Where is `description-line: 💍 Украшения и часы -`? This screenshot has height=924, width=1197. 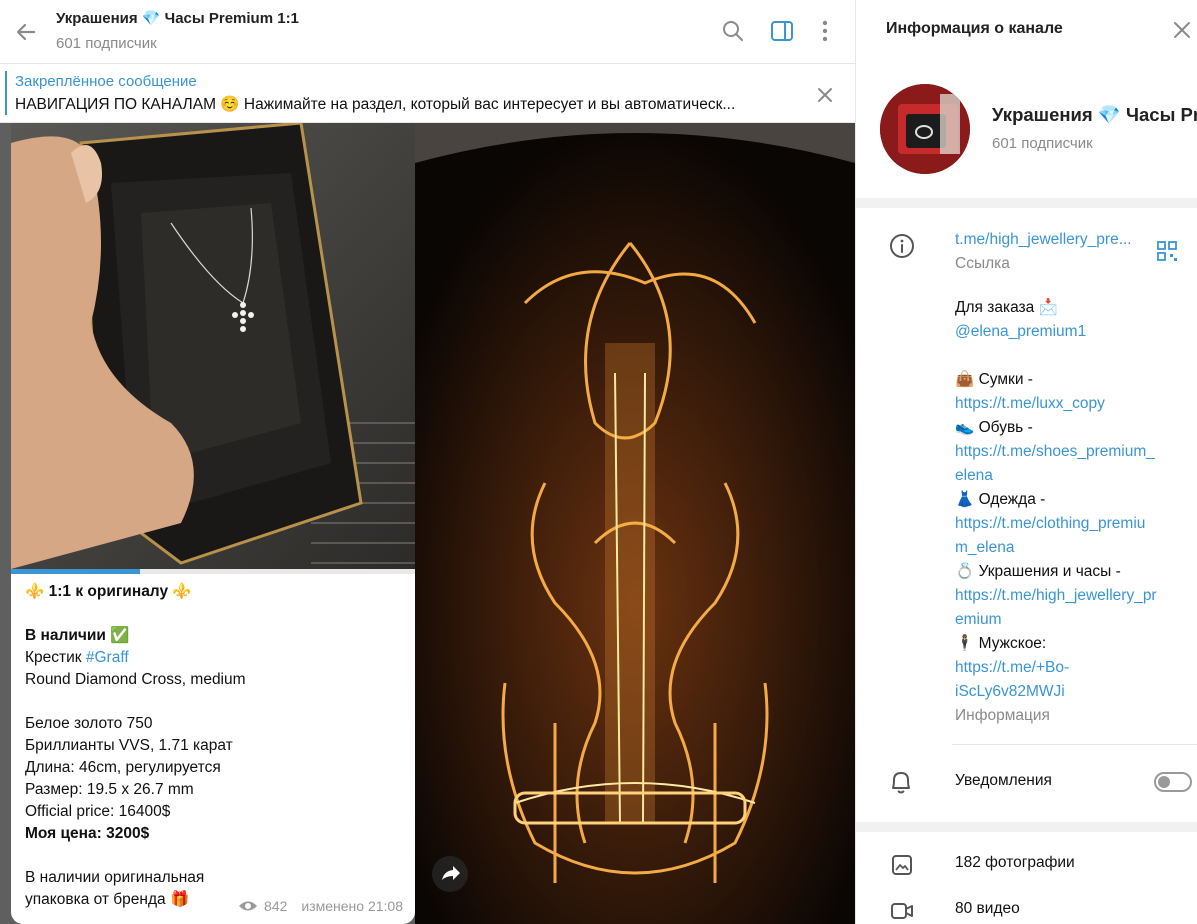
description-line: 💍 Украшения и часы - is located at coordinates (1038, 571).